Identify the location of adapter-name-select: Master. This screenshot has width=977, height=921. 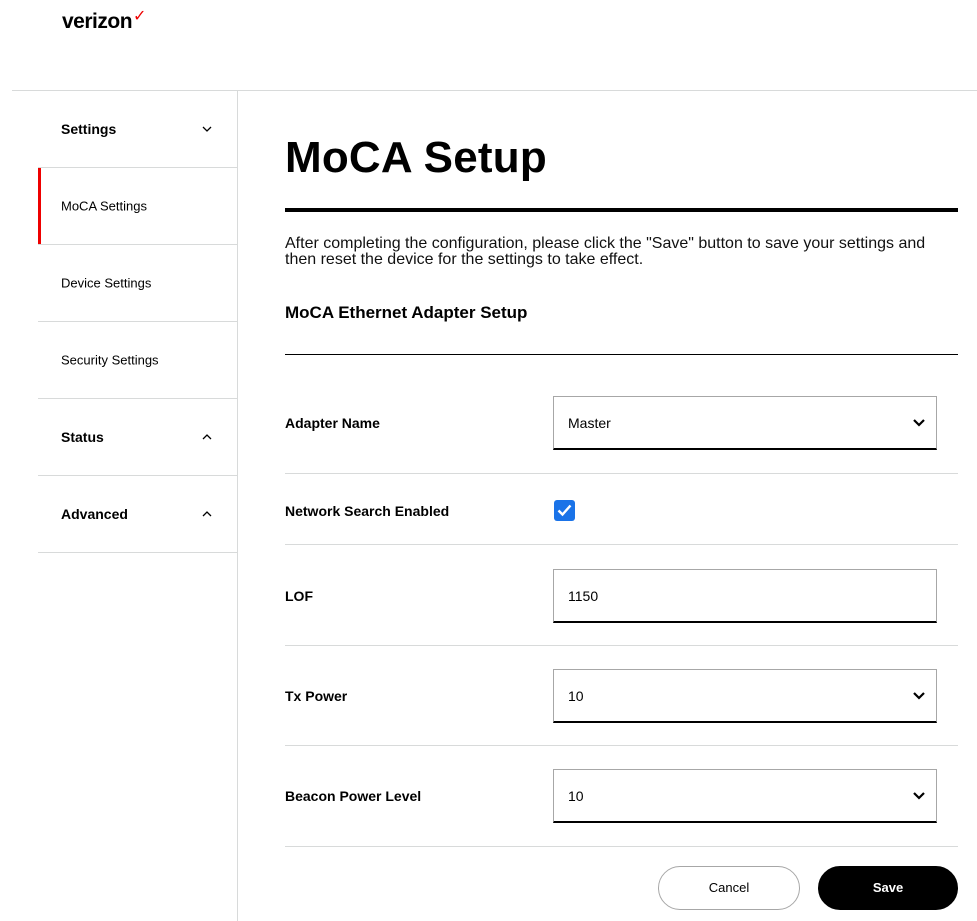
(745, 423).